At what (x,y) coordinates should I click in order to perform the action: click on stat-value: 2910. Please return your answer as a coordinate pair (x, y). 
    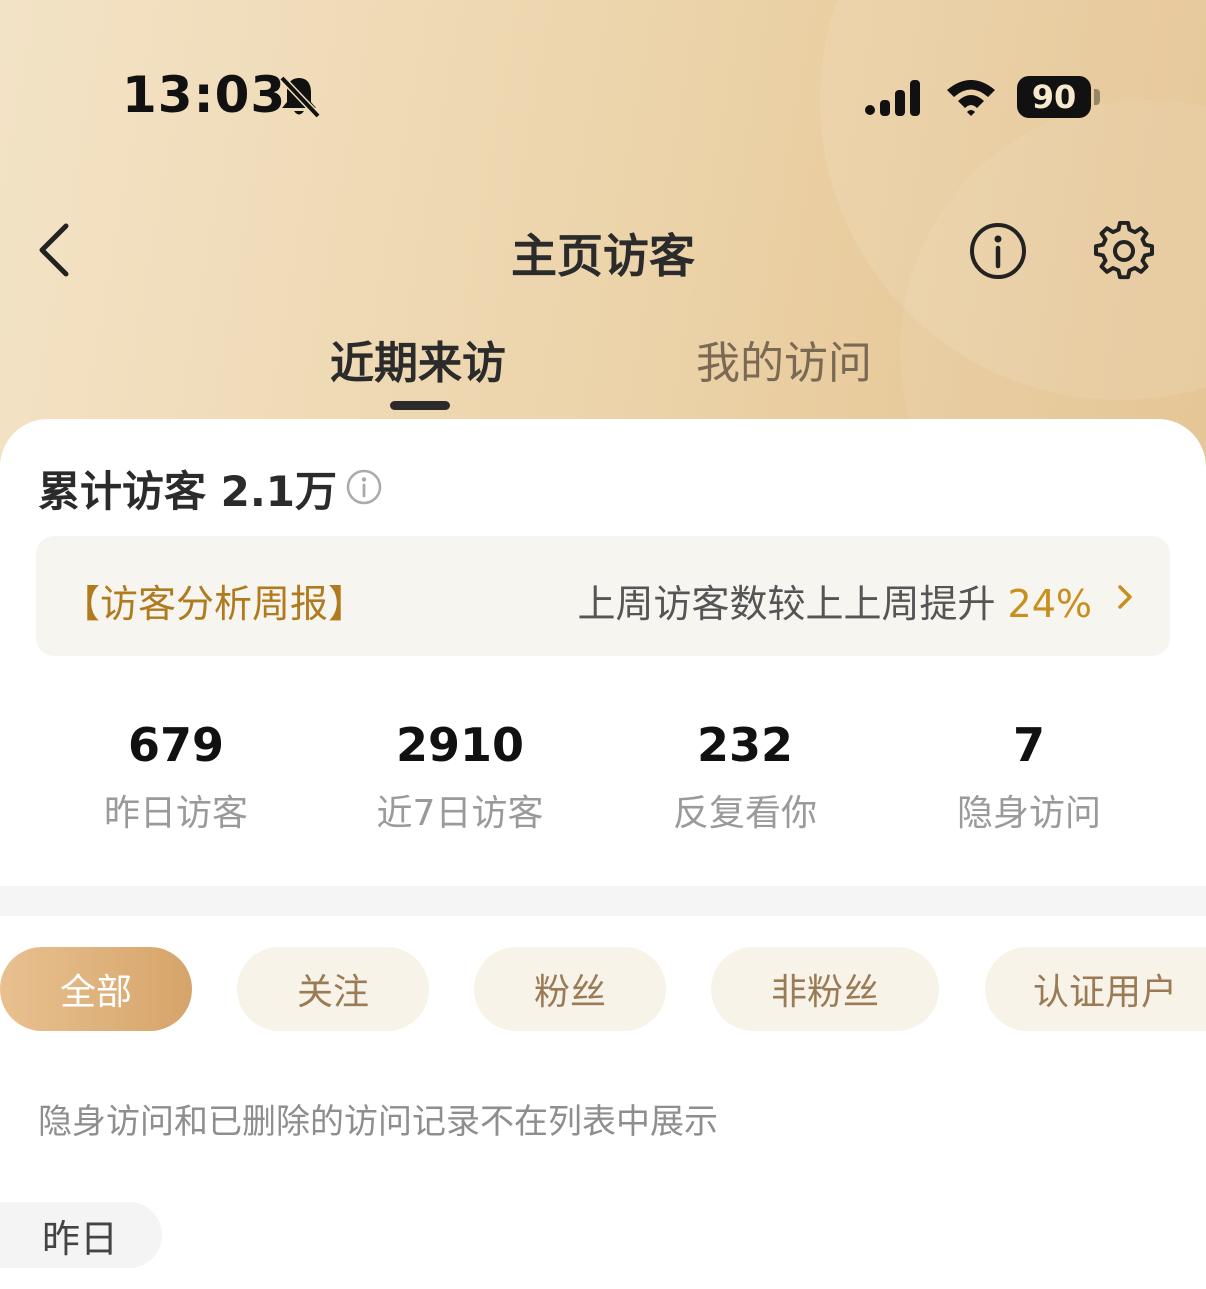
    Looking at the image, I should click on (460, 745).